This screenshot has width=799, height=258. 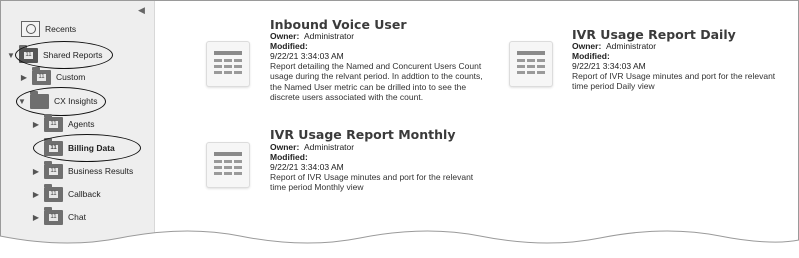 I want to click on tree-item-label: Chat, so click(x=77, y=217).